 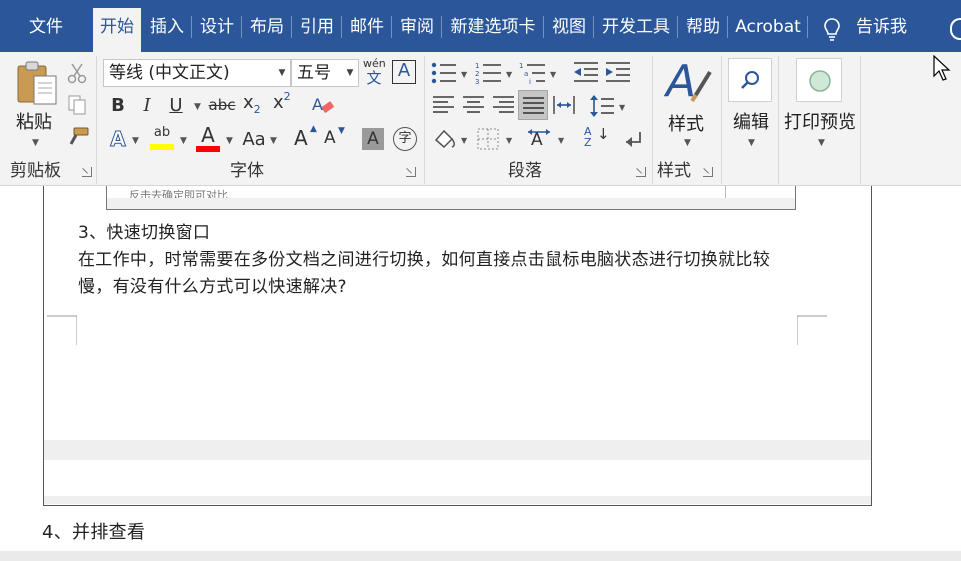 What do you see at coordinates (955, 29) in the screenshot?
I see `account-icon` at bounding box center [955, 29].